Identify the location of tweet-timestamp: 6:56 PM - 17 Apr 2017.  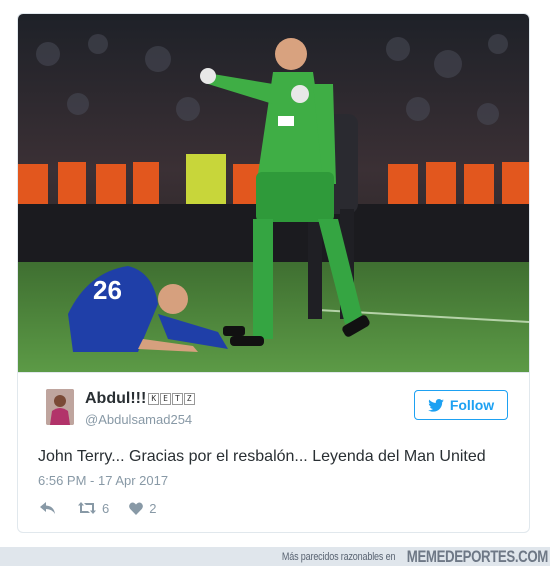
(103, 480).